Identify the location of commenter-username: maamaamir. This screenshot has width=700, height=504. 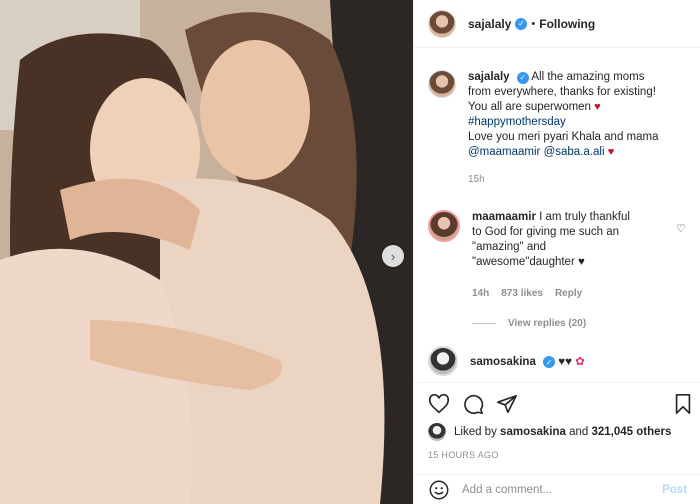
(504, 217).